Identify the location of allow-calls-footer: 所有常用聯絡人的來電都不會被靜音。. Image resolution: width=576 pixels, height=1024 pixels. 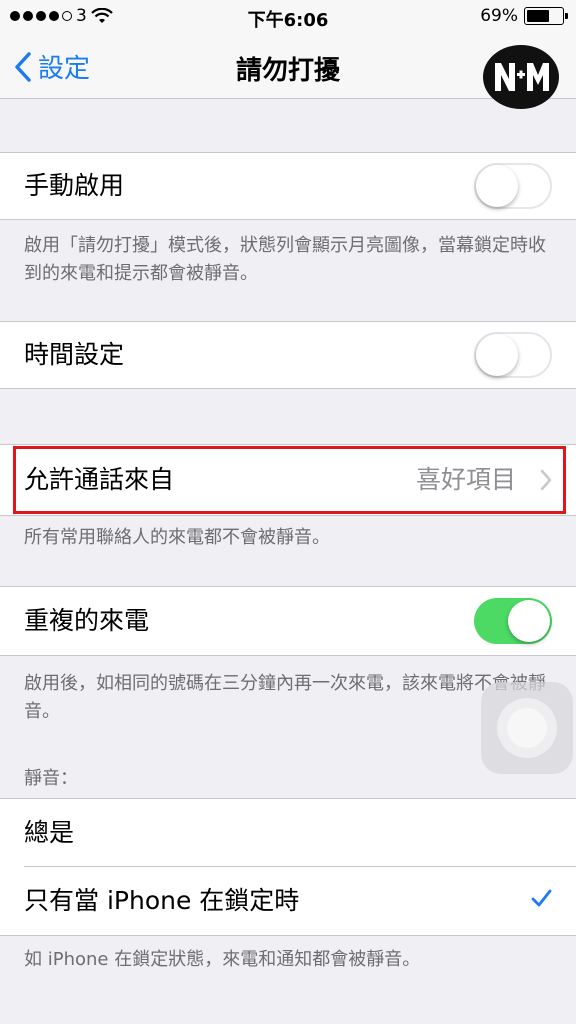
(177, 537).